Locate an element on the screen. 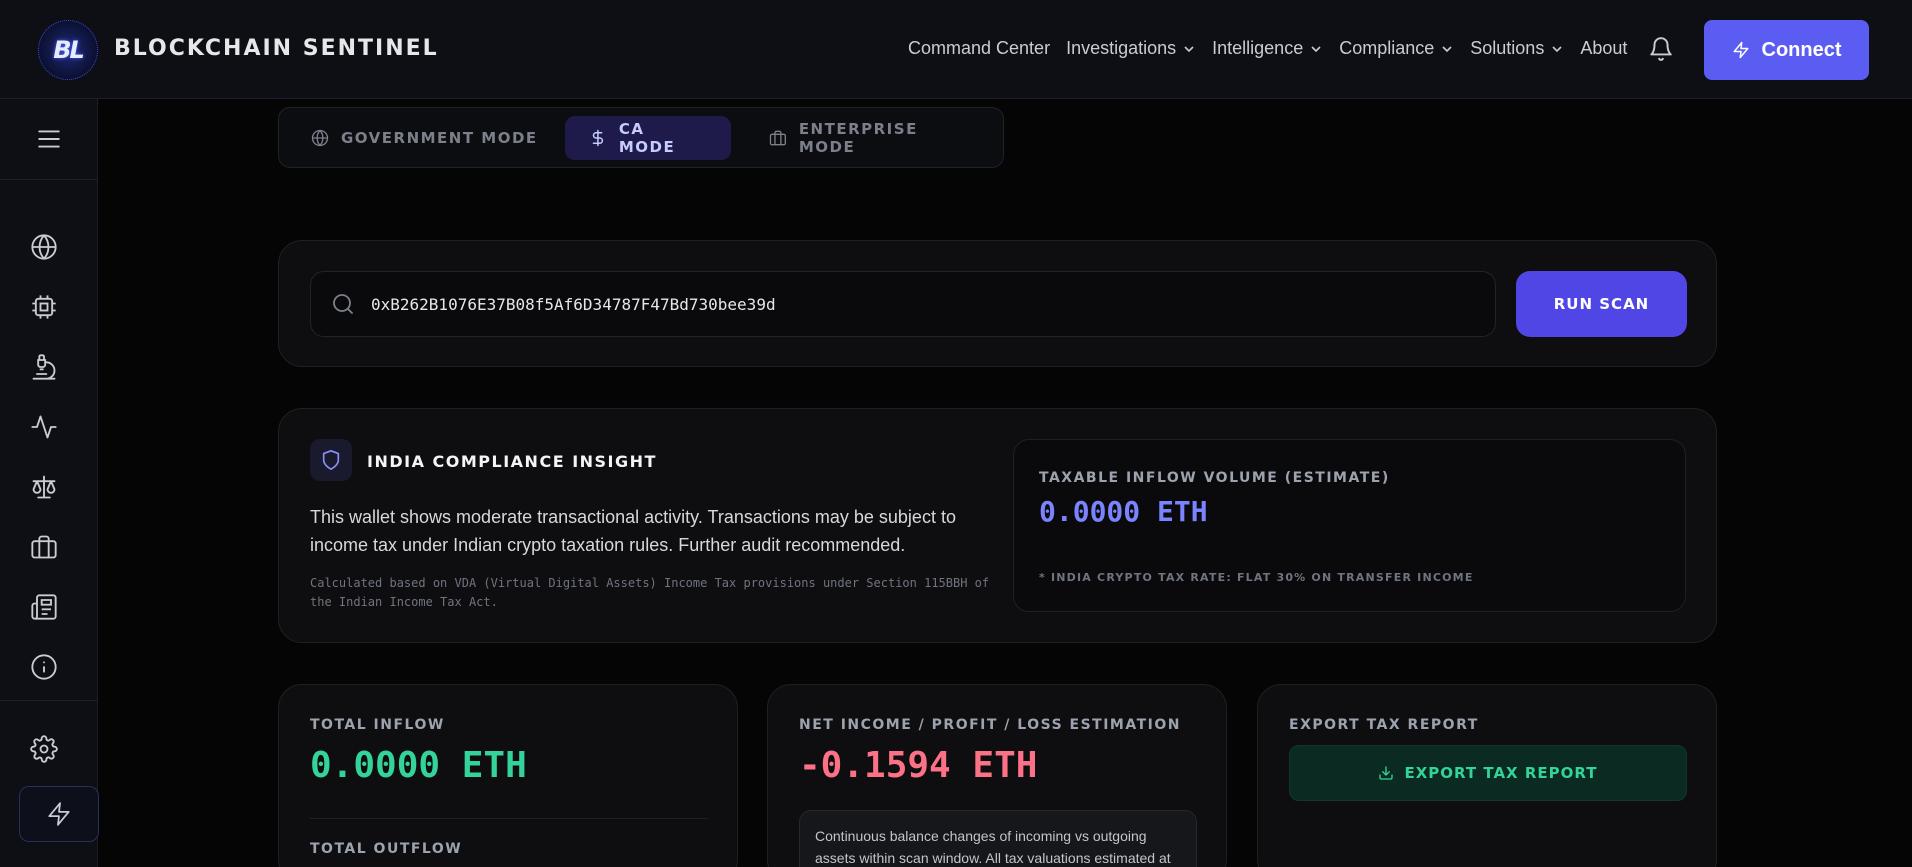 The image size is (1912, 867). connect-button: Connect is located at coordinates (1786, 50).